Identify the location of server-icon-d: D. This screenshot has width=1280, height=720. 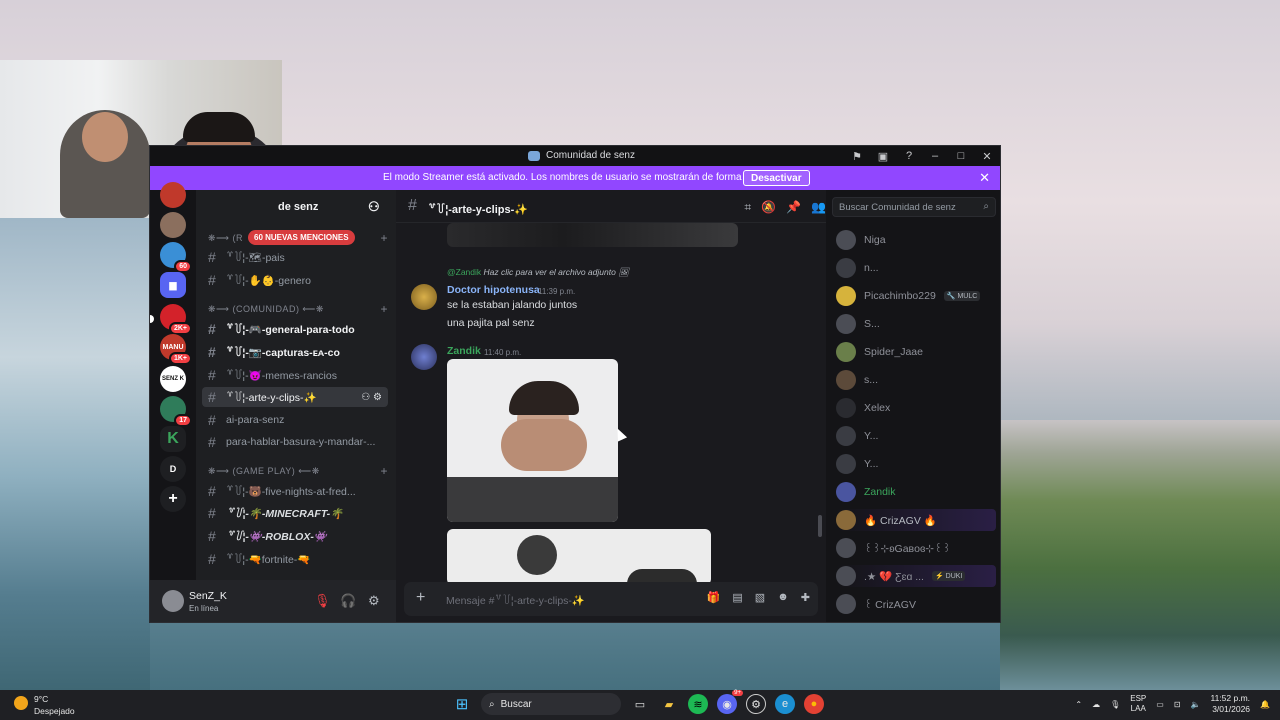
(173, 469).